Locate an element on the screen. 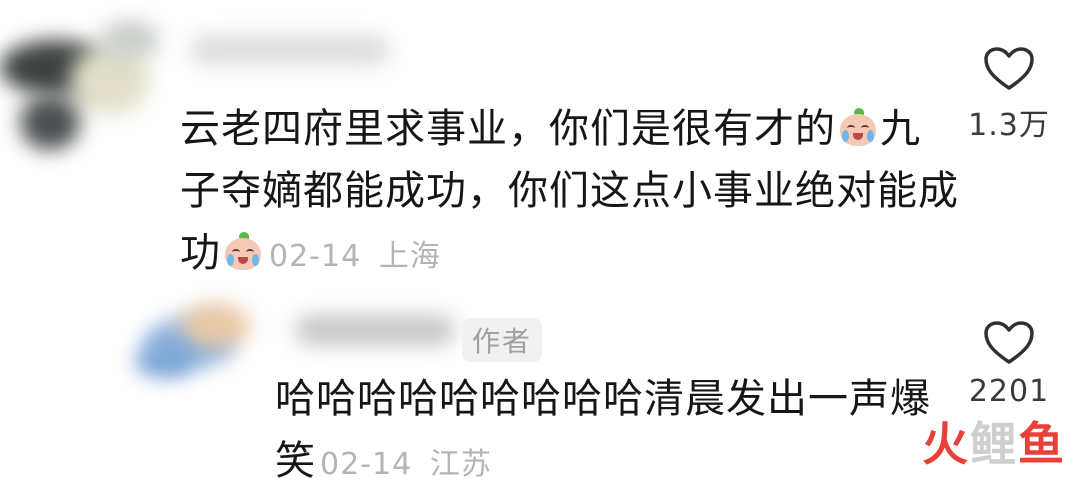  like-button: 2201 is located at coordinates (1009, 364).